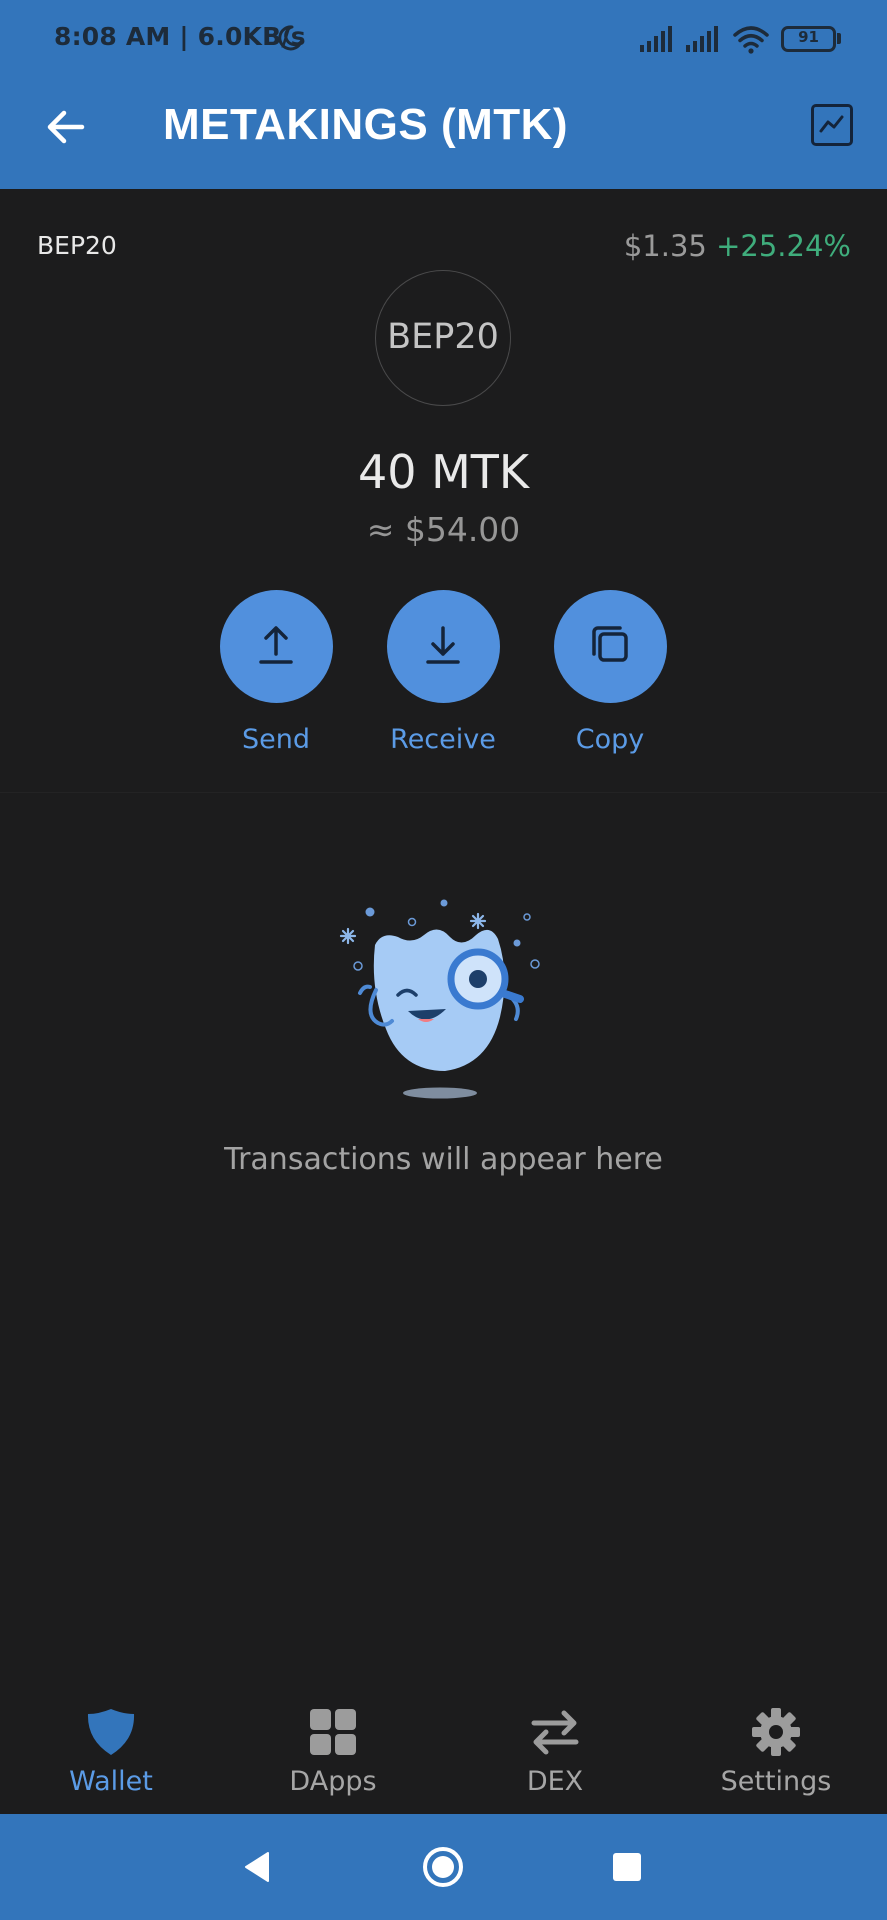  What do you see at coordinates (333, 1781) in the screenshot?
I see `nav-dapps-label: DApps` at bounding box center [333, 1781].